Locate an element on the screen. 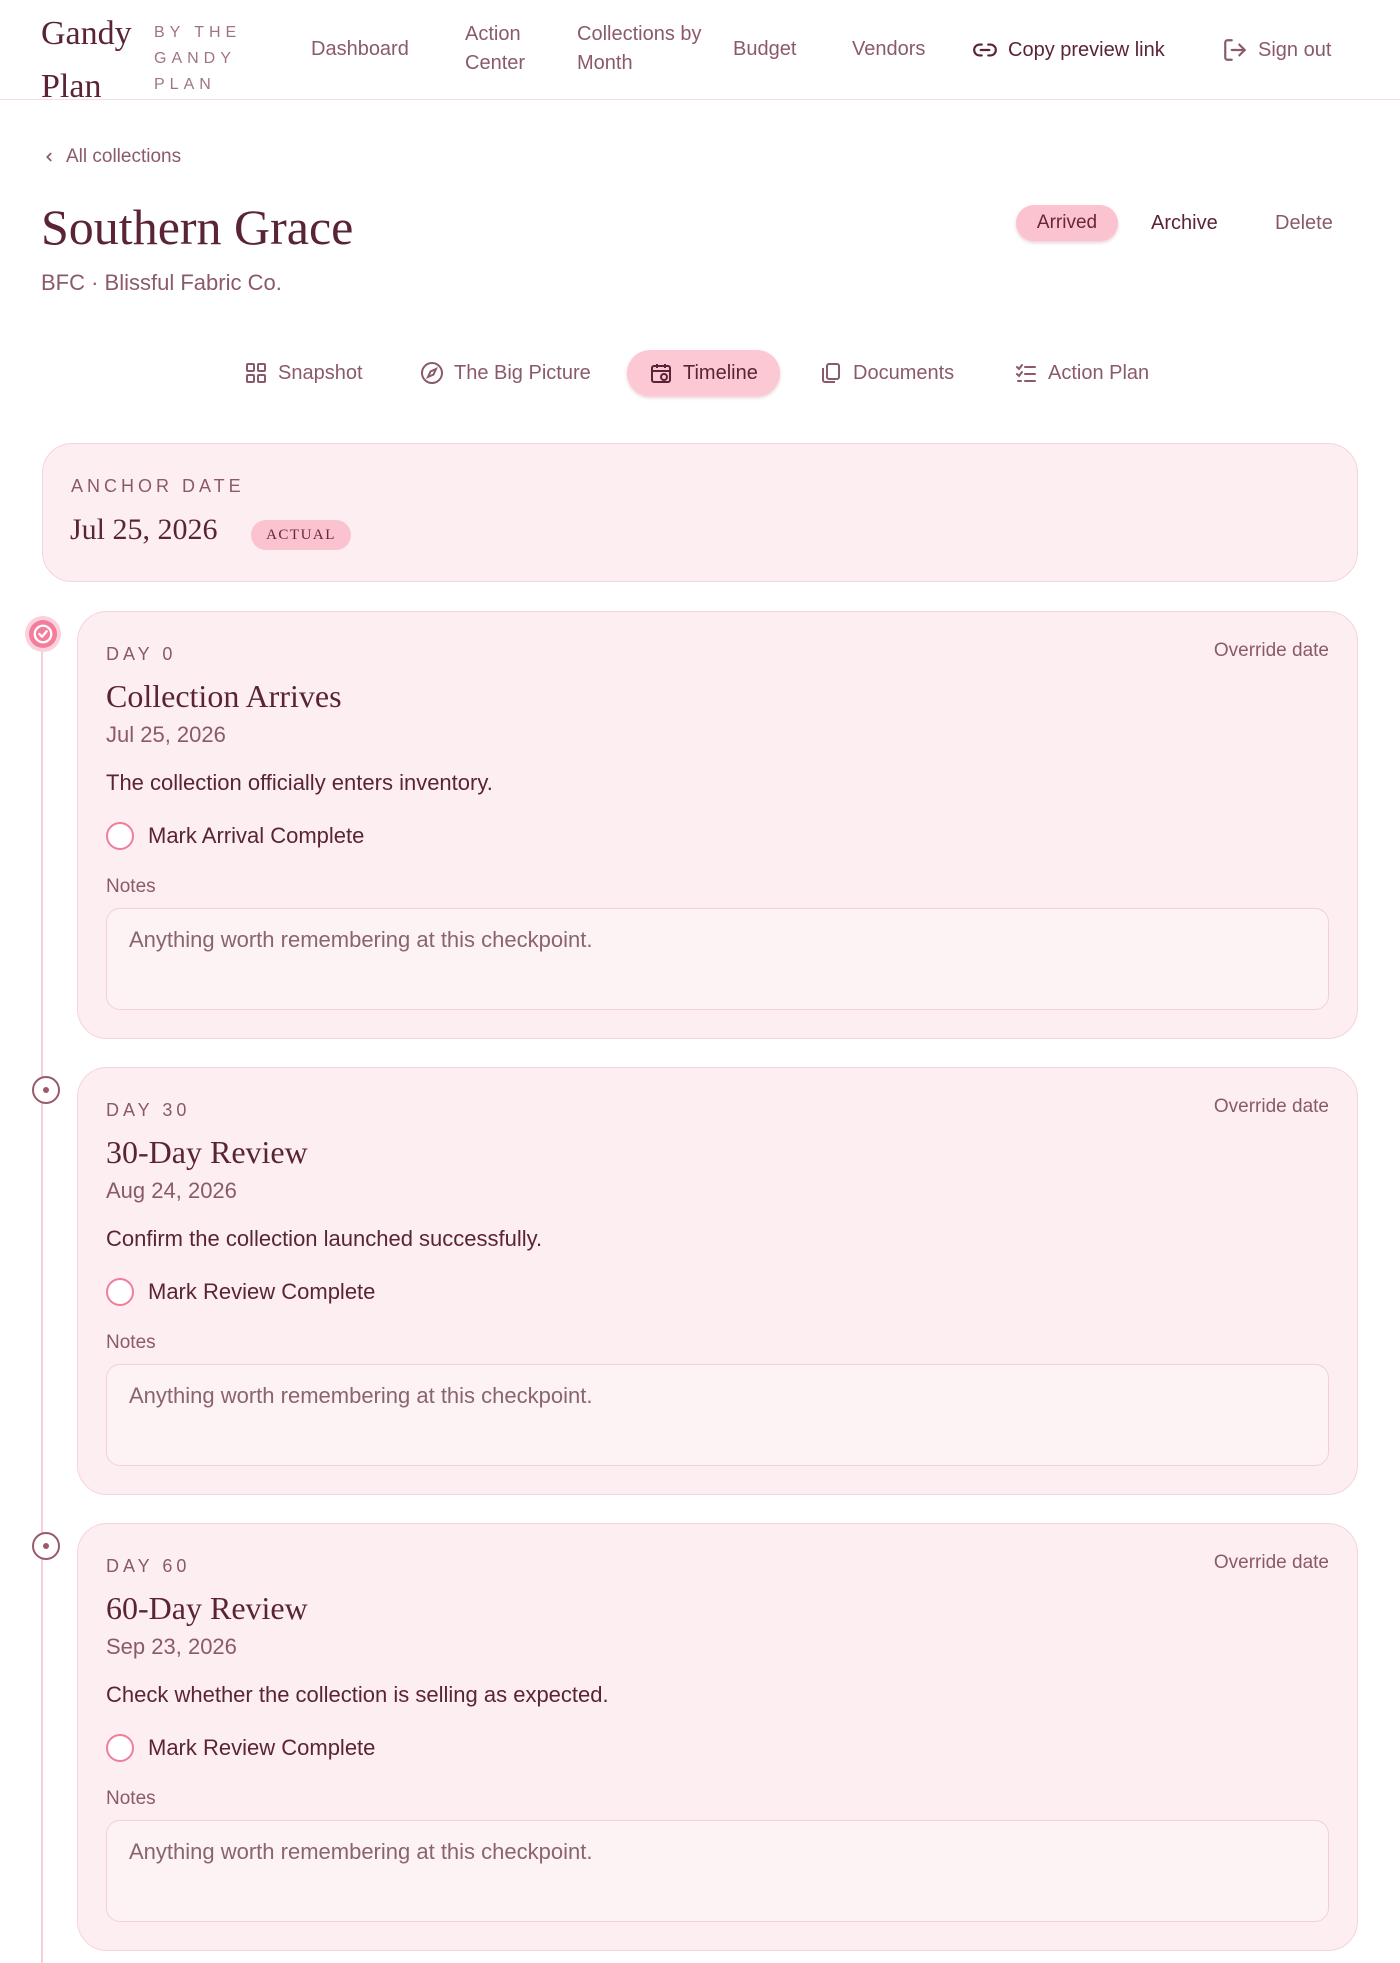  mark-complete-toggle: Mark Arrival Complete is located at coordinates (235, 836).